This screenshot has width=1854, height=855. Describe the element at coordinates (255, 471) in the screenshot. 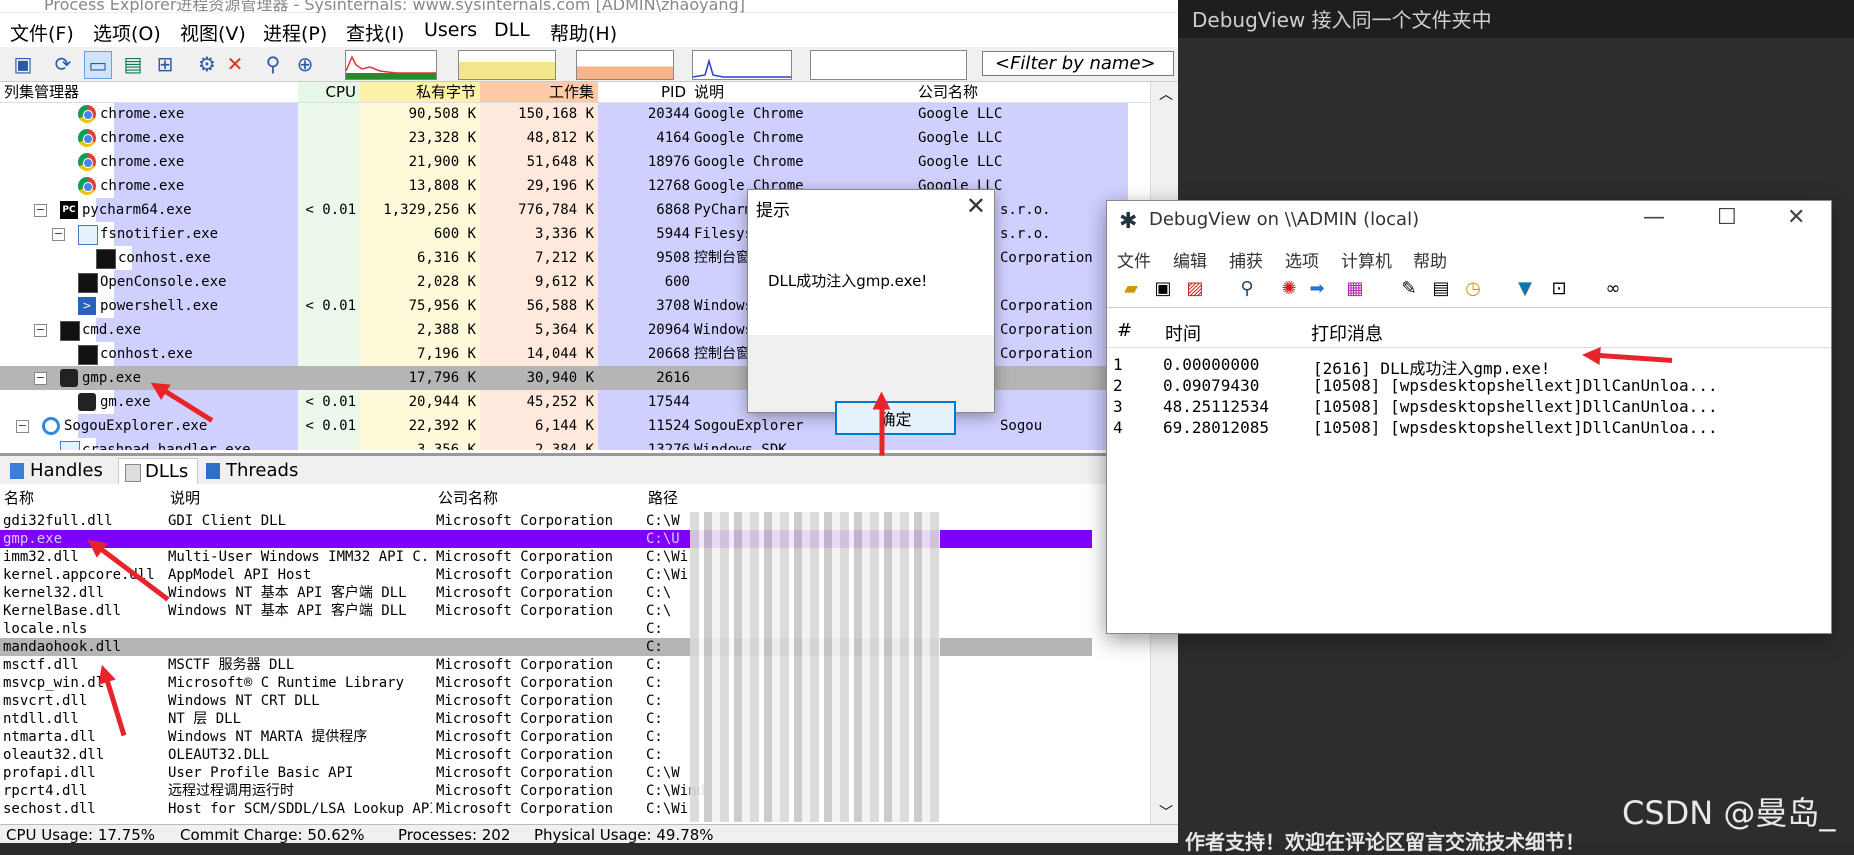

I see `tab-threads: Threads` at that location.